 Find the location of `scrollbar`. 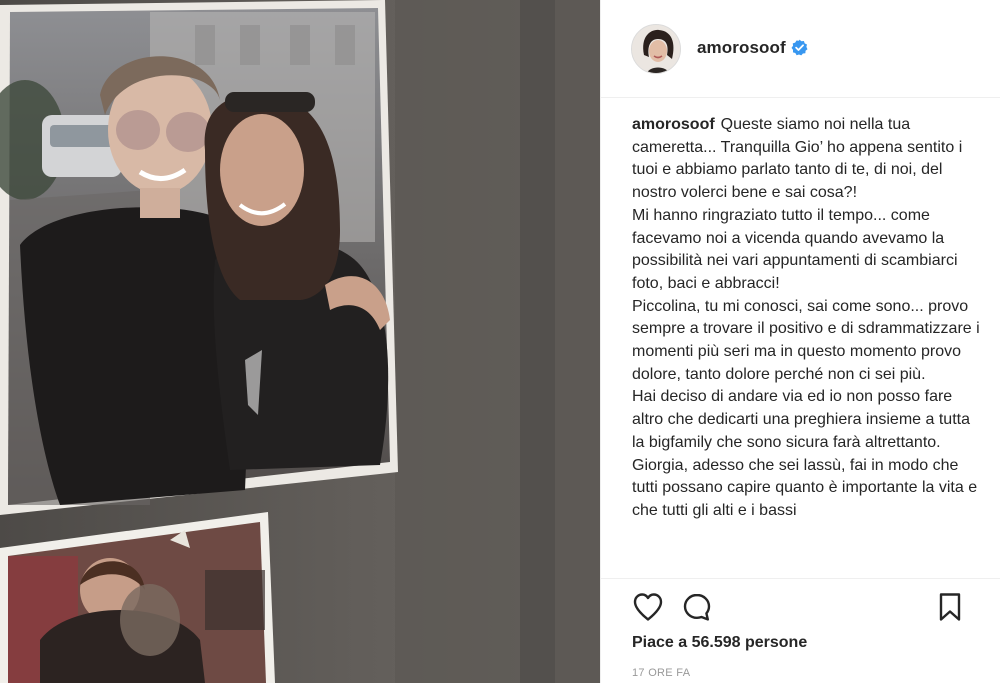

scrollbar is located at coordinates (995, 49).